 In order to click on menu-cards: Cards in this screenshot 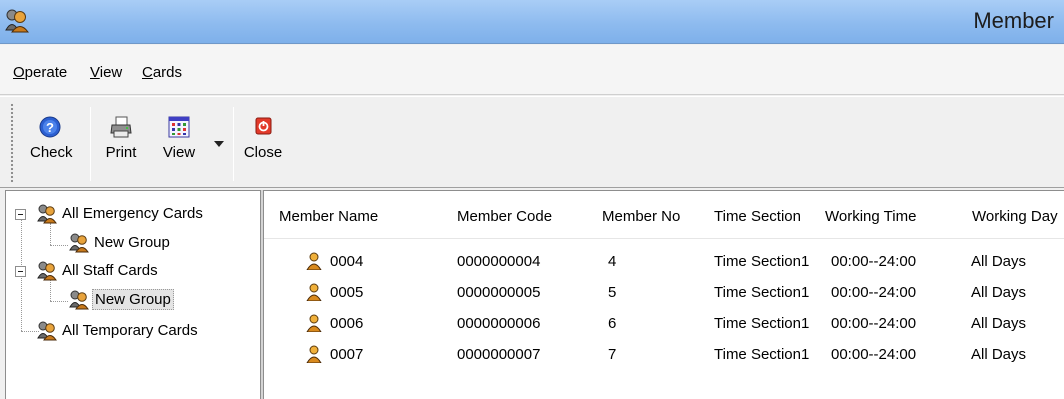, I will do `click(162, 72)`.